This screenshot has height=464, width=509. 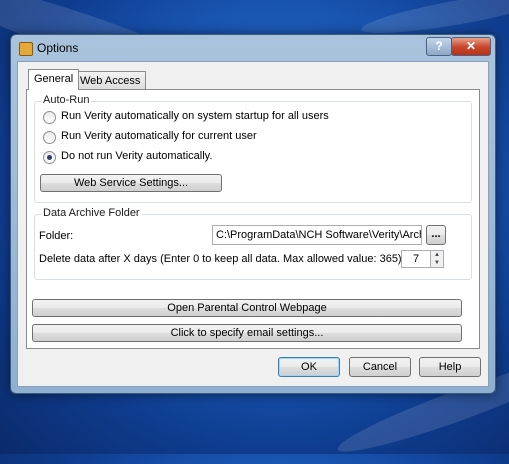 I want to click on radio-do-not-run-label: Do not run Verity automatically., so click(x=137, y=156).